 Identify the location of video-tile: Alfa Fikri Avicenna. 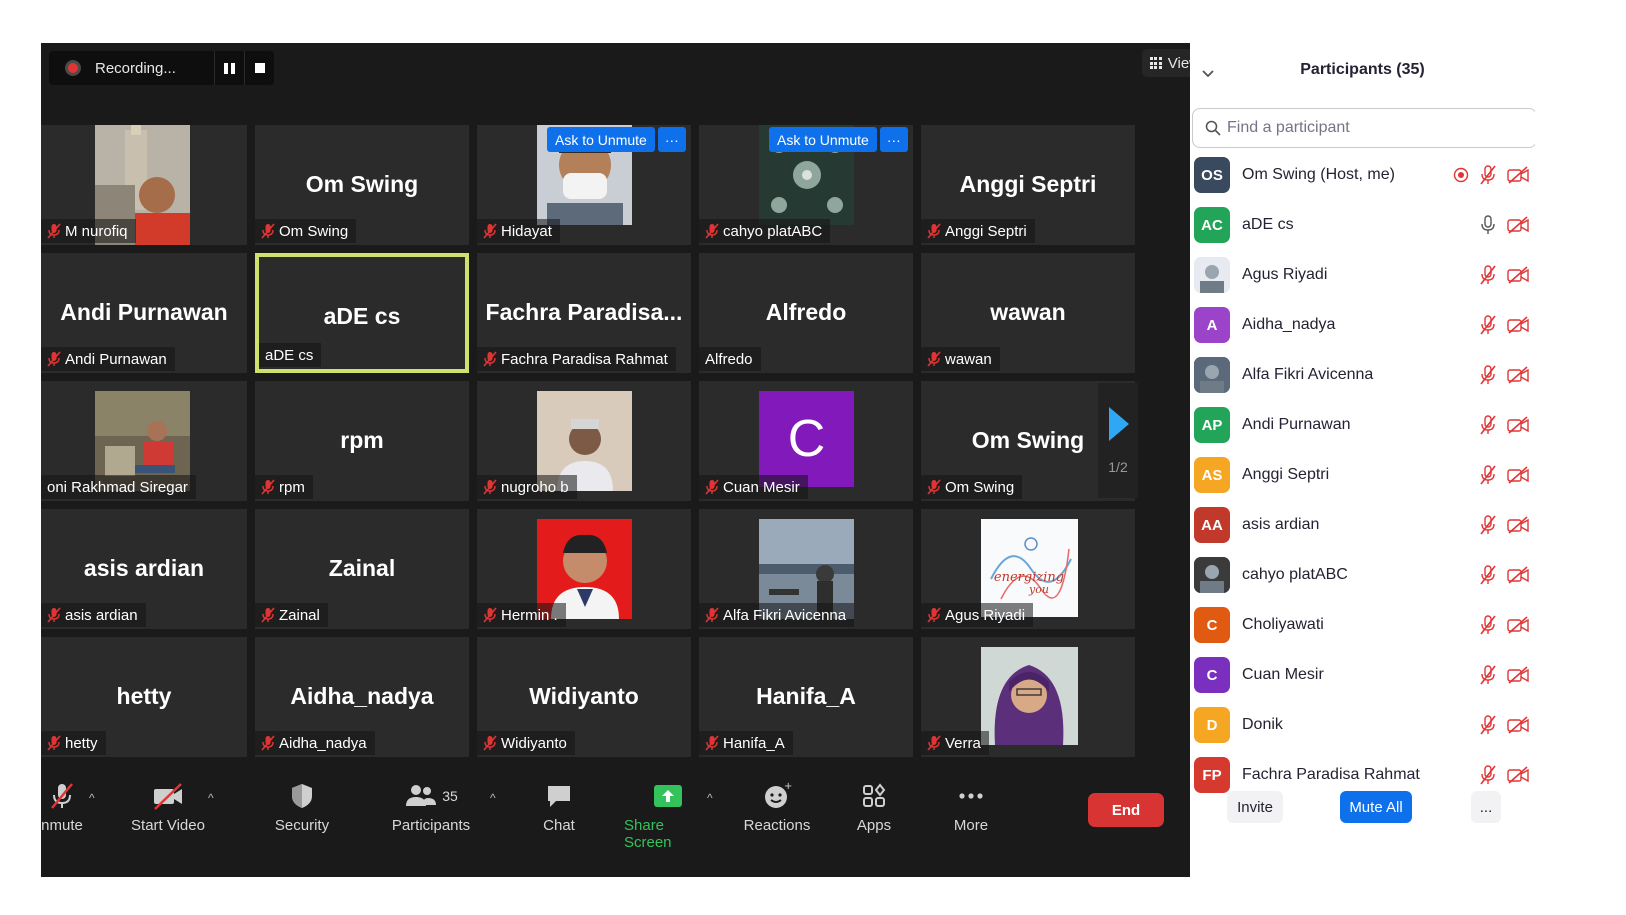
(806, 569).